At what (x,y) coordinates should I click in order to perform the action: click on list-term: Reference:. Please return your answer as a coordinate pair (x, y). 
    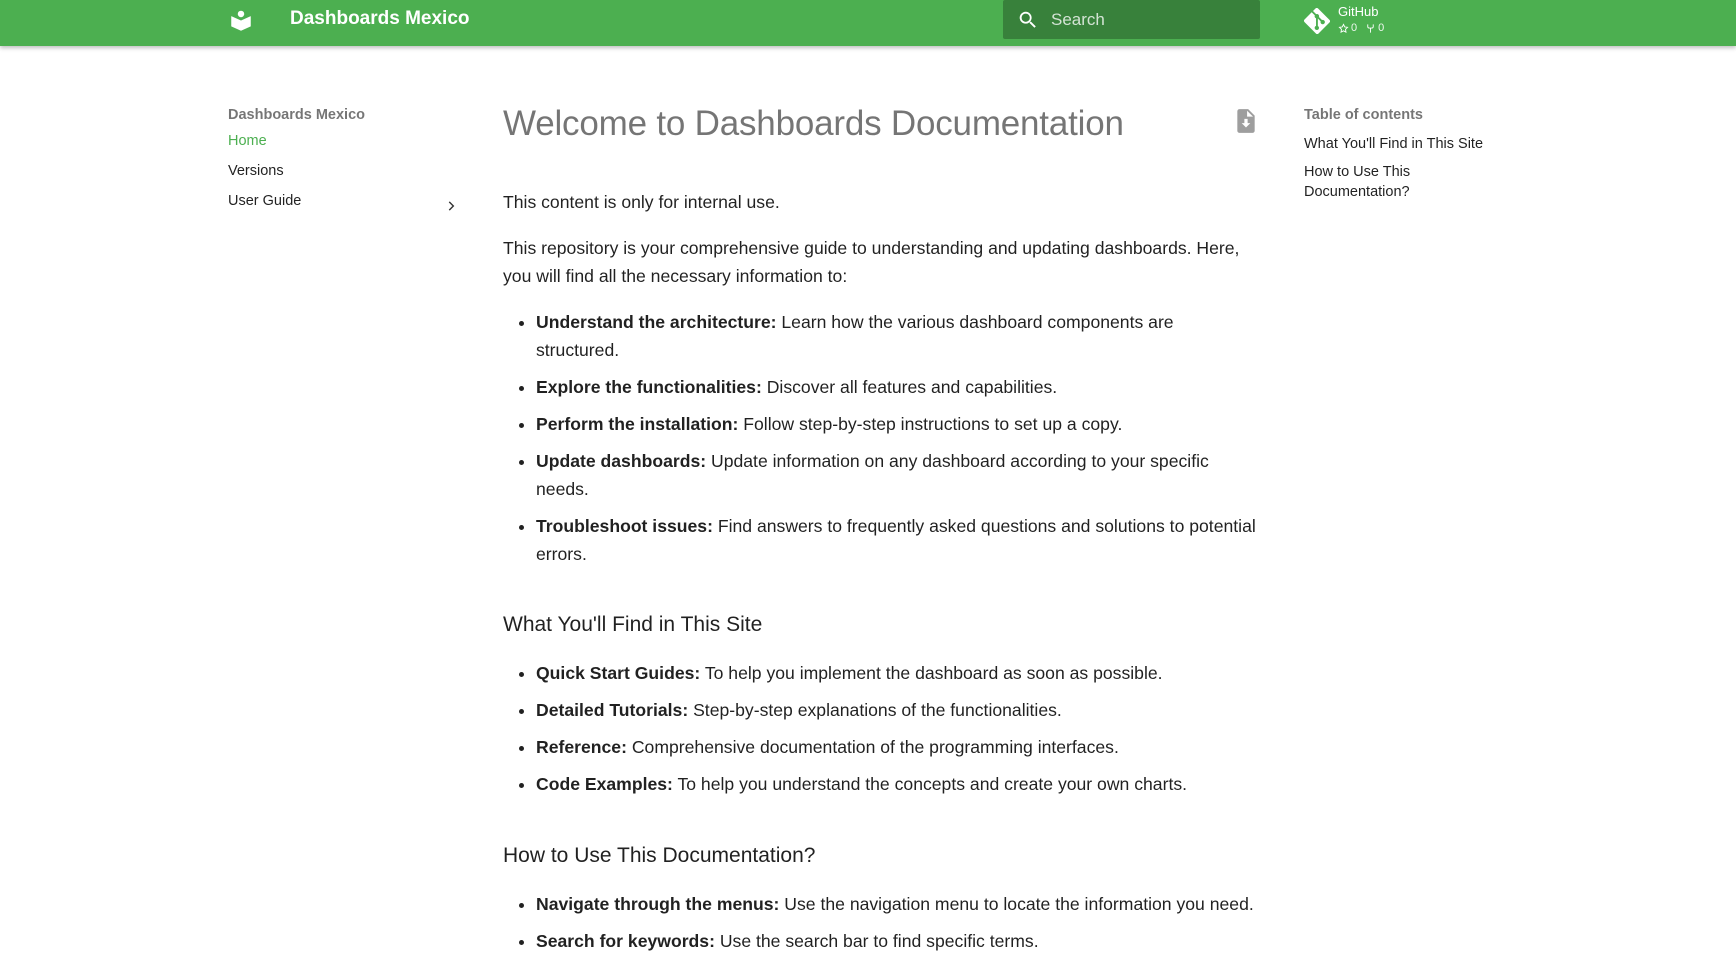
    Looking at the image, I should click on (581, 747).